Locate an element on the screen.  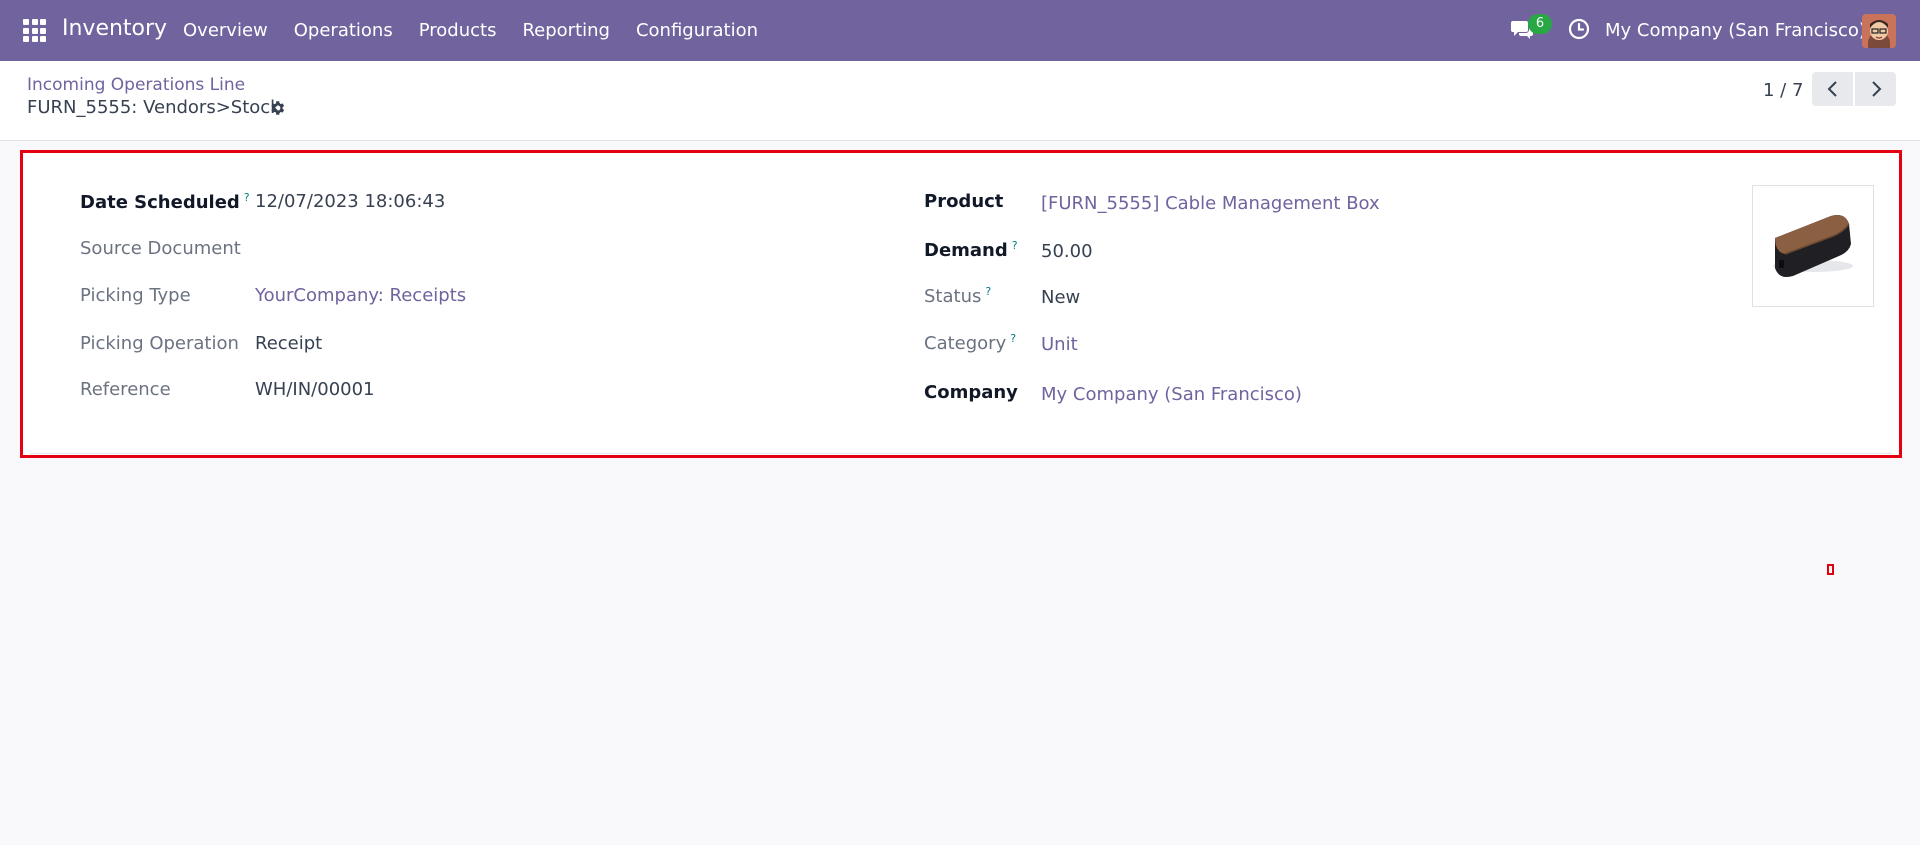
product-value: [FURN_5555] Cable Management Box is located at coordinates (1210, 203).